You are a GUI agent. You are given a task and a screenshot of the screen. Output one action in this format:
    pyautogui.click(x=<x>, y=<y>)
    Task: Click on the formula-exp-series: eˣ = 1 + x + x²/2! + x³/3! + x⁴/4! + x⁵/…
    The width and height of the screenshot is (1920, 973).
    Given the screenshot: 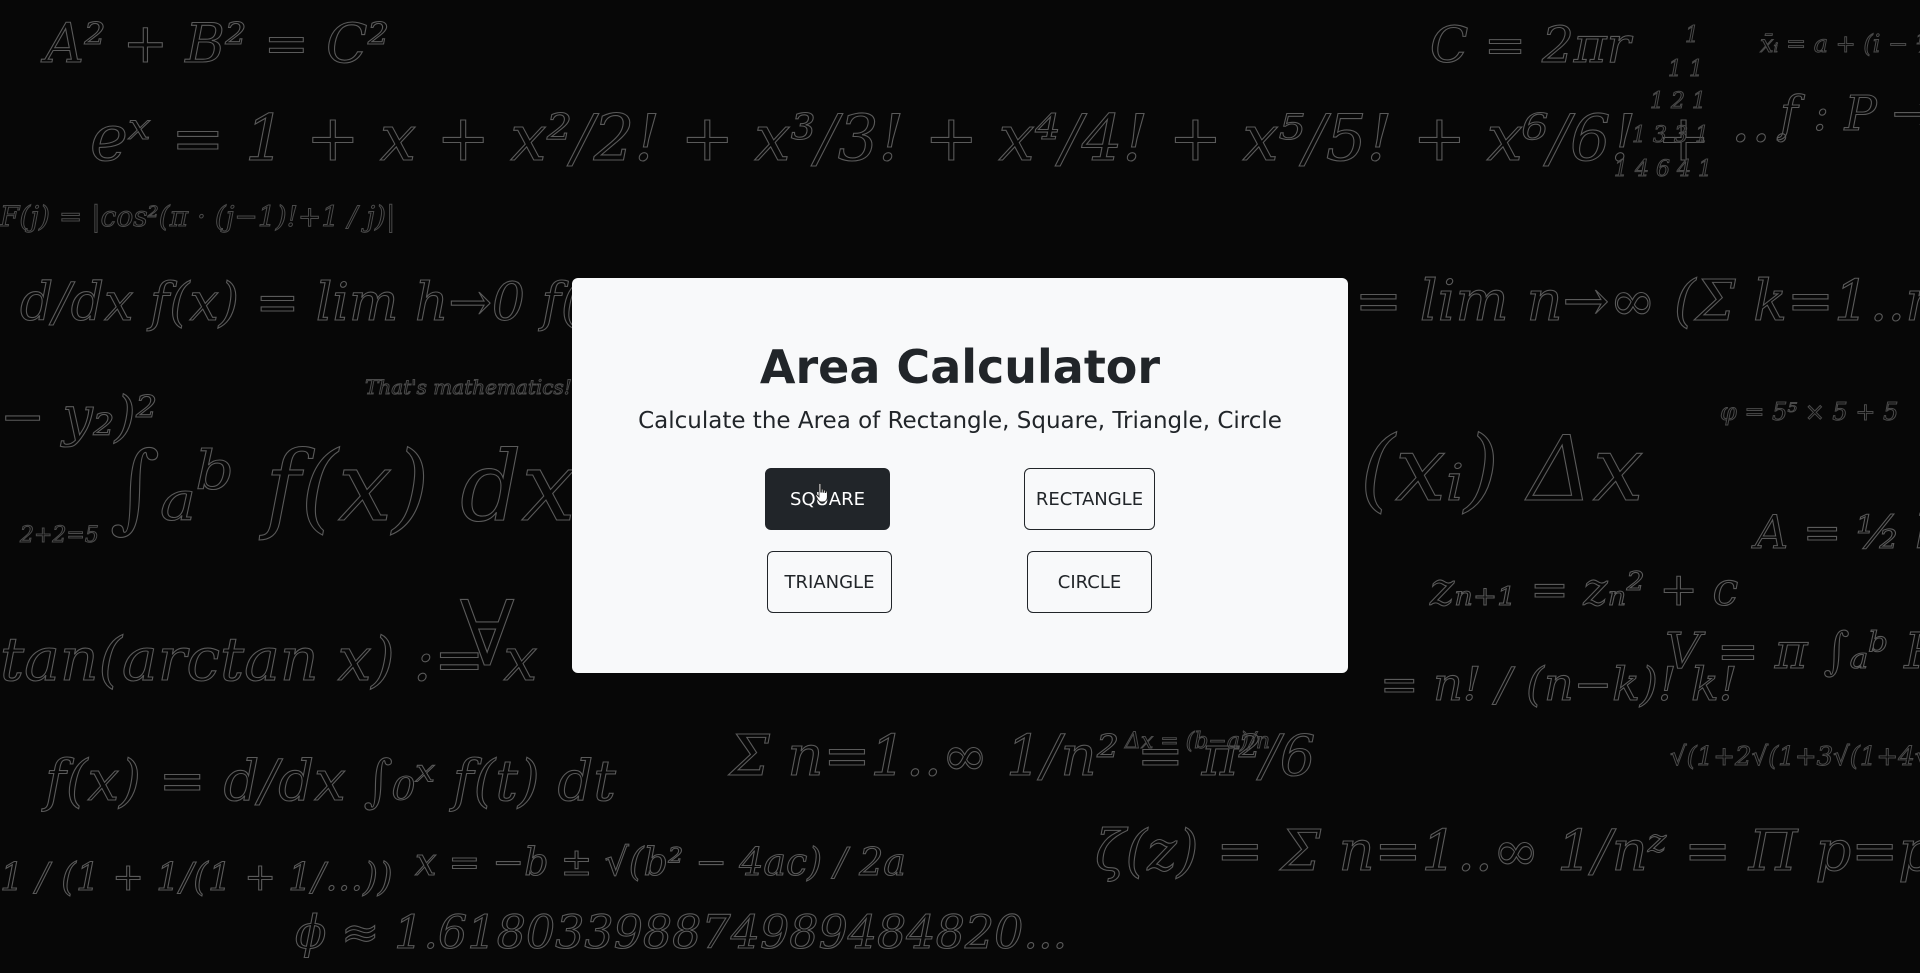 What is the action you would take?
    pyautogui.click(x=941, y=139)
    